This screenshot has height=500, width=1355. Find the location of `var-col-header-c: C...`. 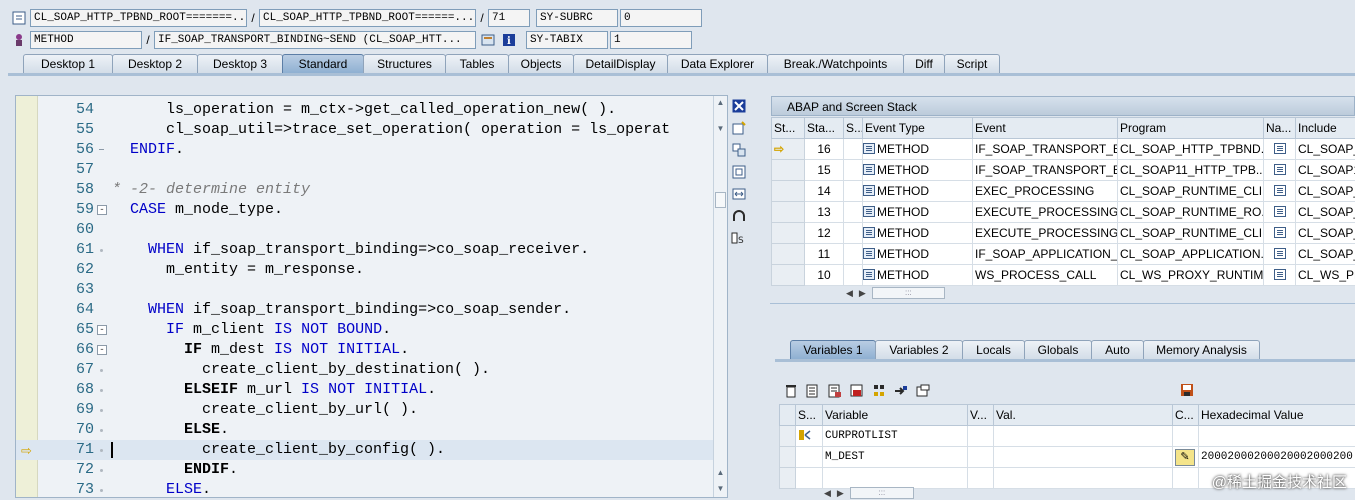

var-col-header-c: C... is located at coordinates (1186, 415).